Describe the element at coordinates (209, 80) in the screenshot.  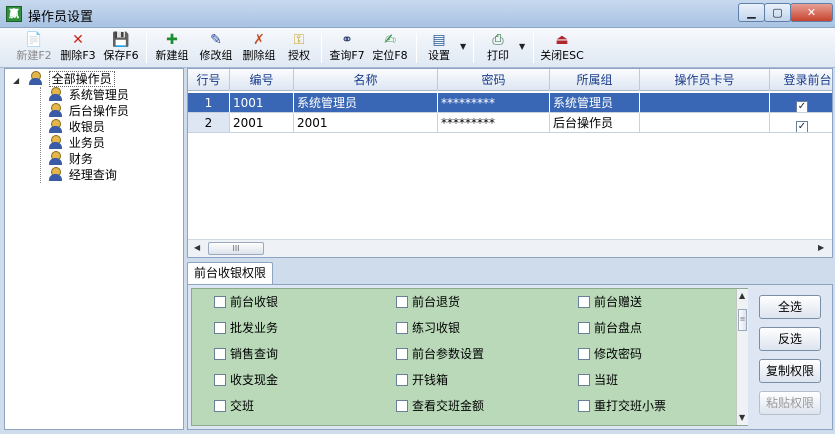
I see `col-header-rownum: 行号` at that location.